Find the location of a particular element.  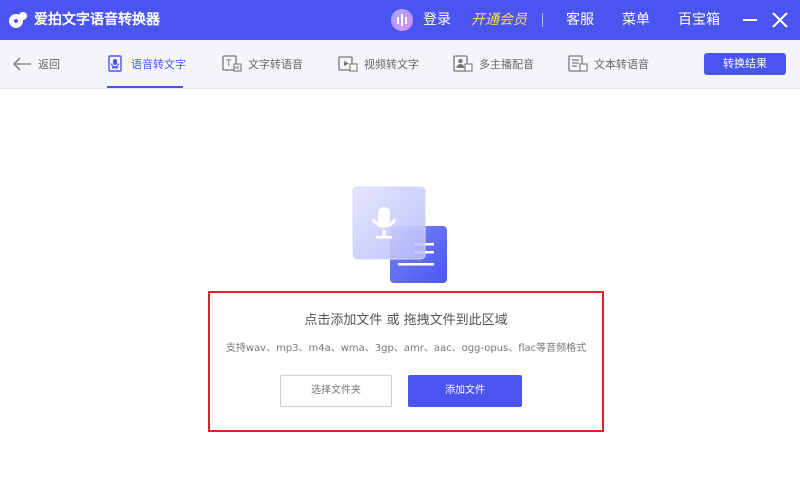

tab-label: 视频转文字 is located at coordinates (391, 64).